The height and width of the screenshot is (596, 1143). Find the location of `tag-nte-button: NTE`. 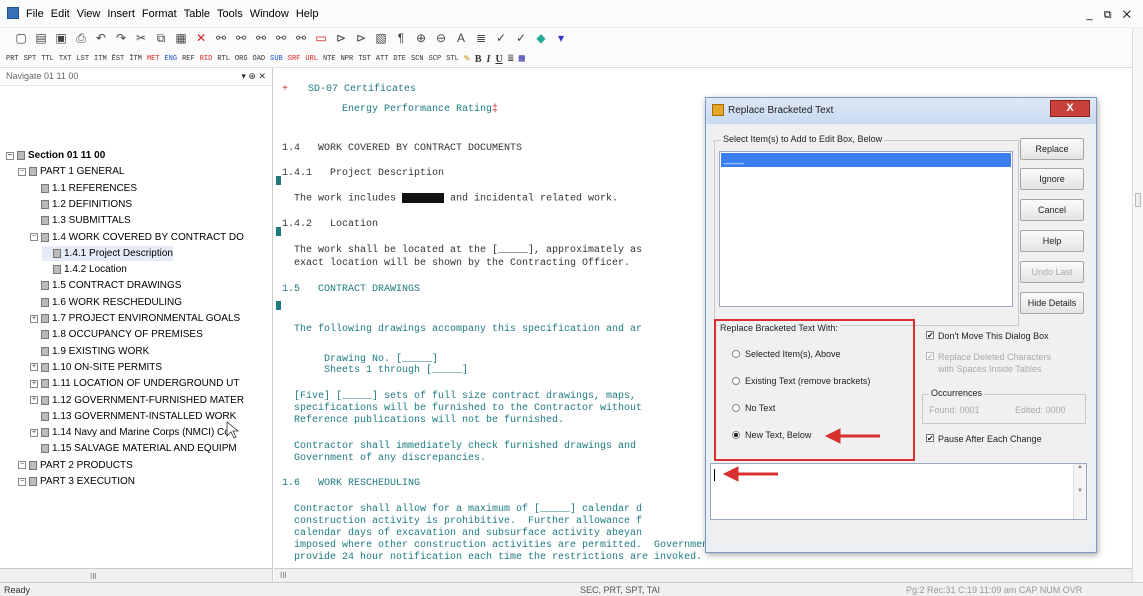

tag-nte-button: NTE is located at coordinates (329, 59).